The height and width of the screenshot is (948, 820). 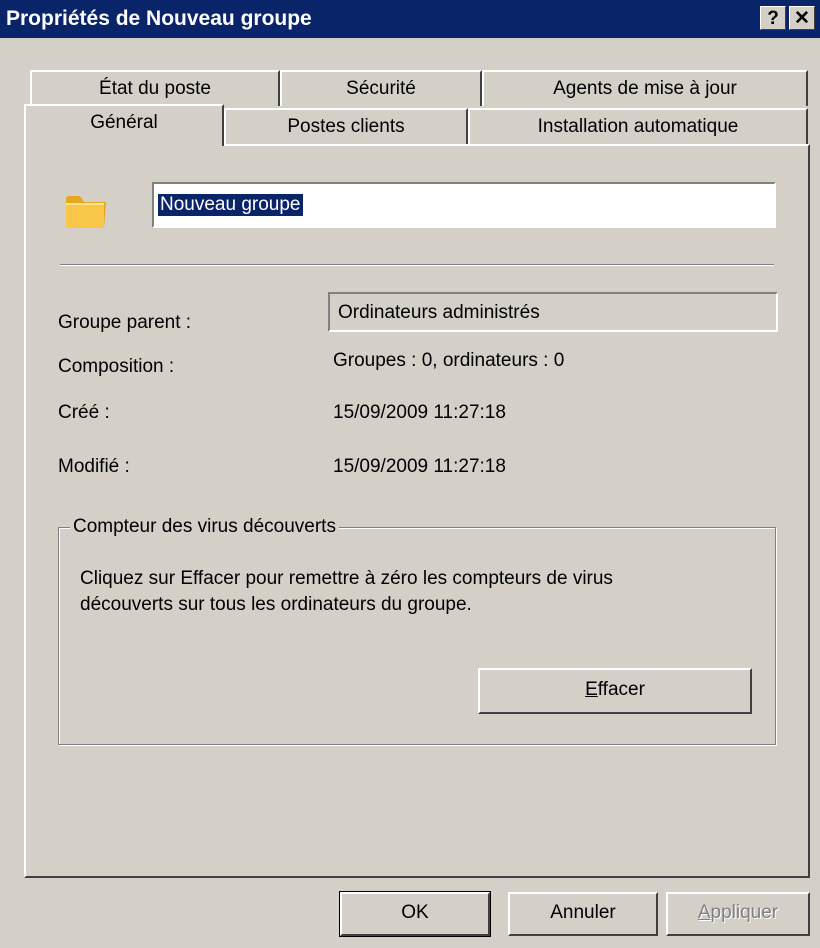 I want to click on modified-label: Modifié :, so click(x=94, y=466).